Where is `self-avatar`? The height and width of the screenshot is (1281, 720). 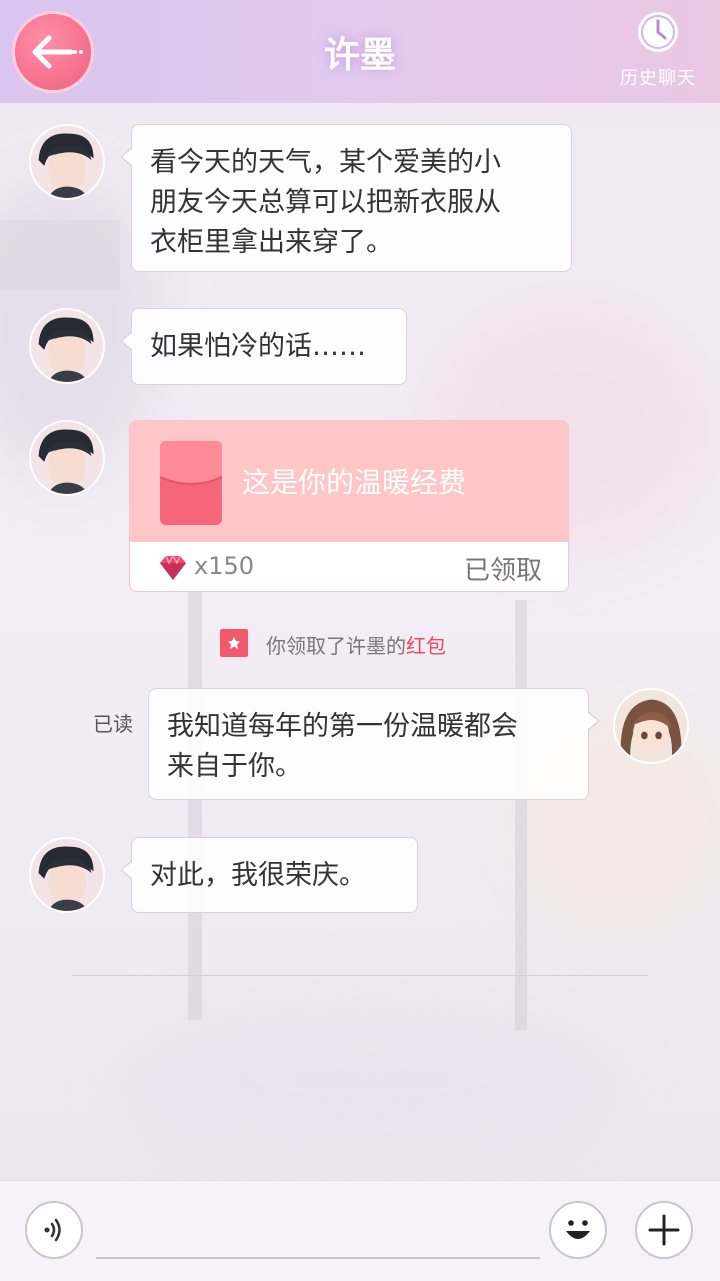
self-avatar is located at coordinates (651, 726).